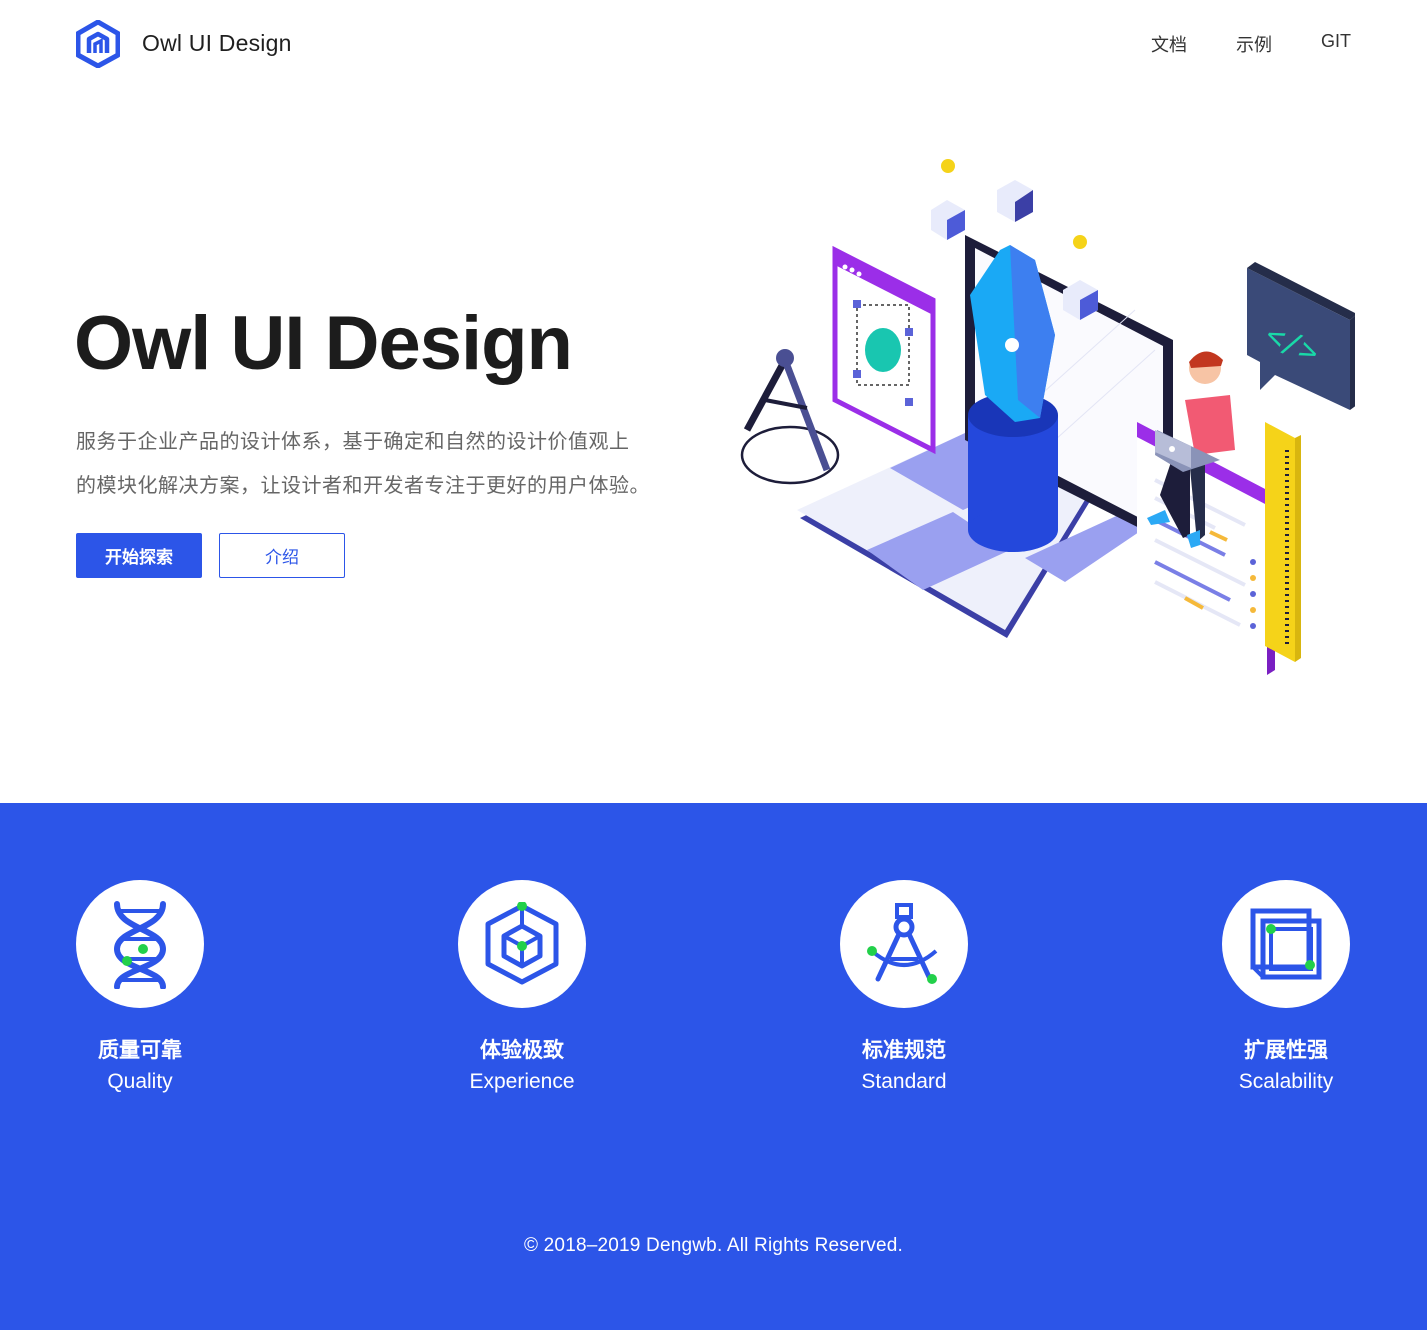 The height and width of the screenshot is (1330, 1427). I want to click on code-bubble-illustration: </>, so click(1301, 336).